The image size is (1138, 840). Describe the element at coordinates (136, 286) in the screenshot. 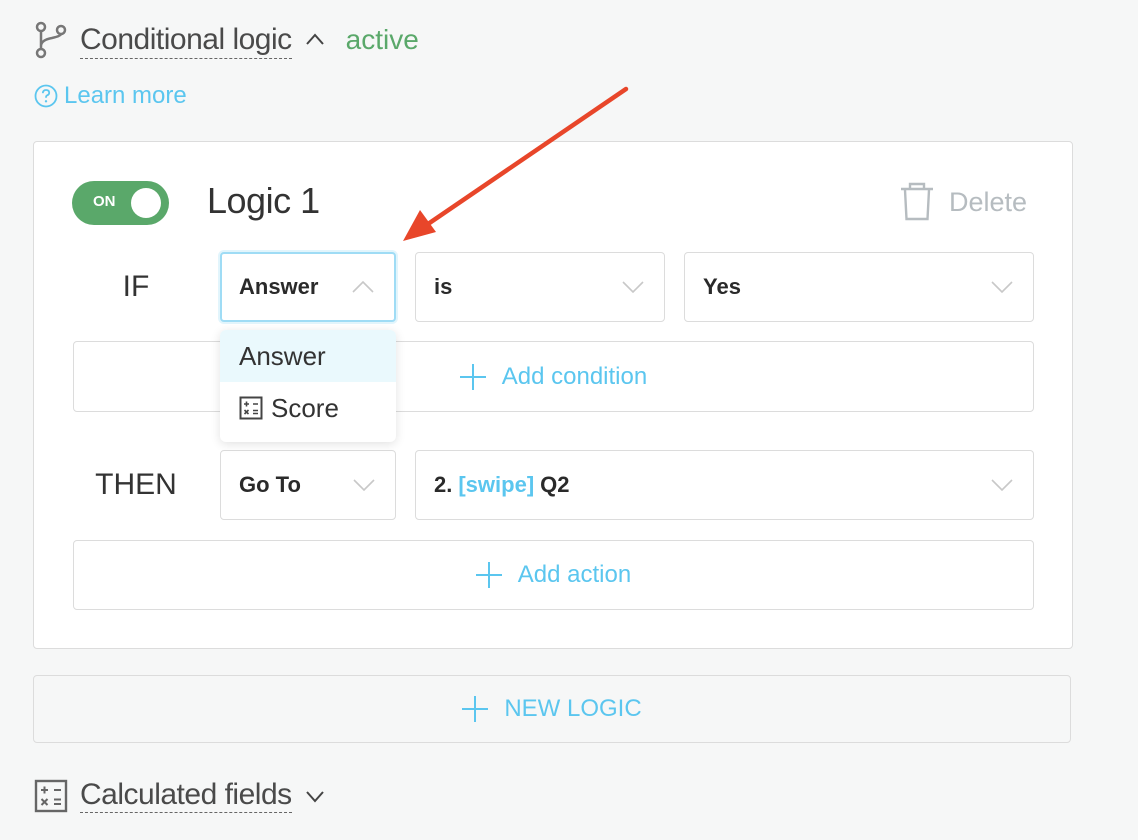

I see `if-label: IF` at that location.